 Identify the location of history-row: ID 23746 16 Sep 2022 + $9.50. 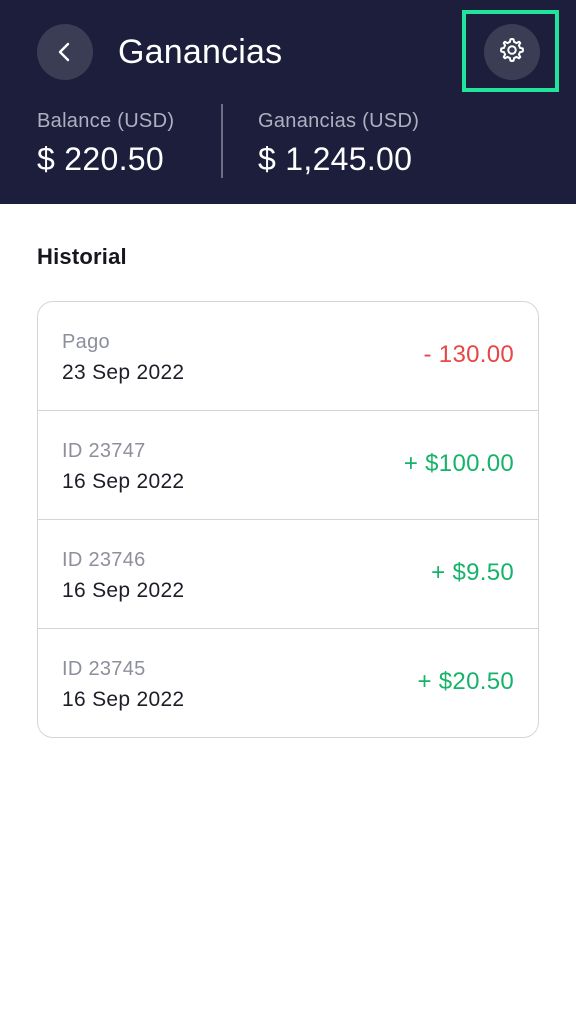
(288, 574).